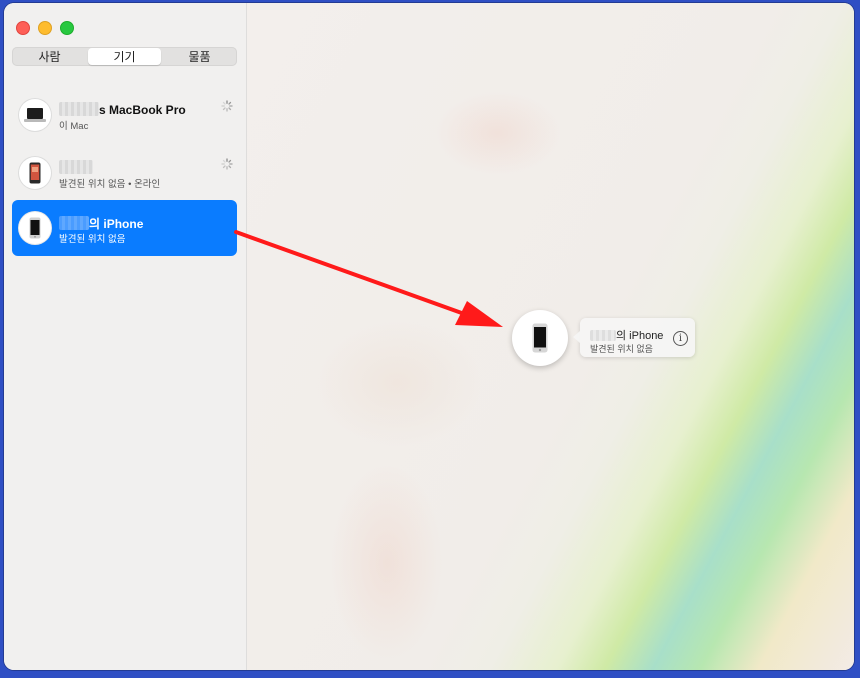 This screenshot has width=860, height=678. I want to click on tab-devices: 기기, so click(124, 56).